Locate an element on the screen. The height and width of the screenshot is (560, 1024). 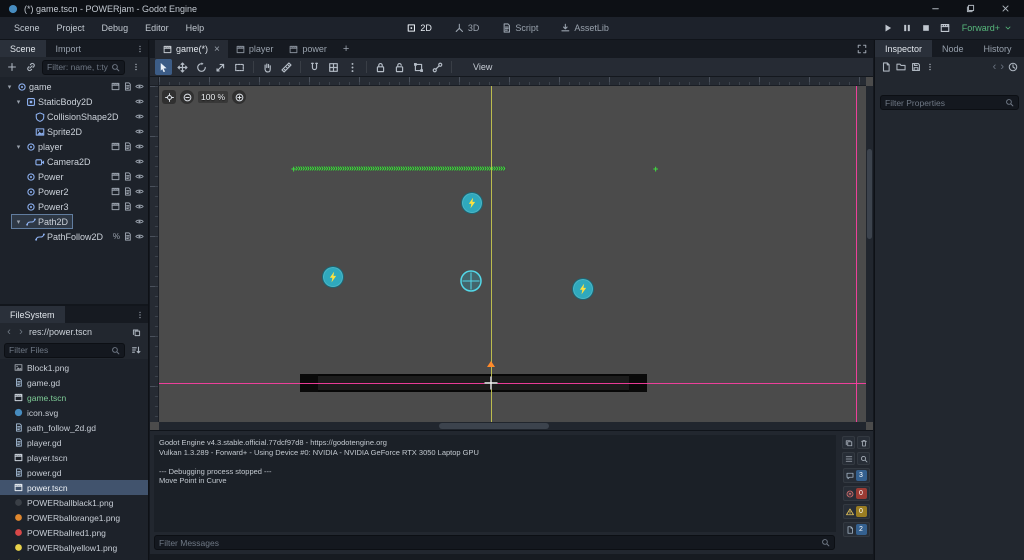
tool-ruler-button is located at coordinates (286, 67).